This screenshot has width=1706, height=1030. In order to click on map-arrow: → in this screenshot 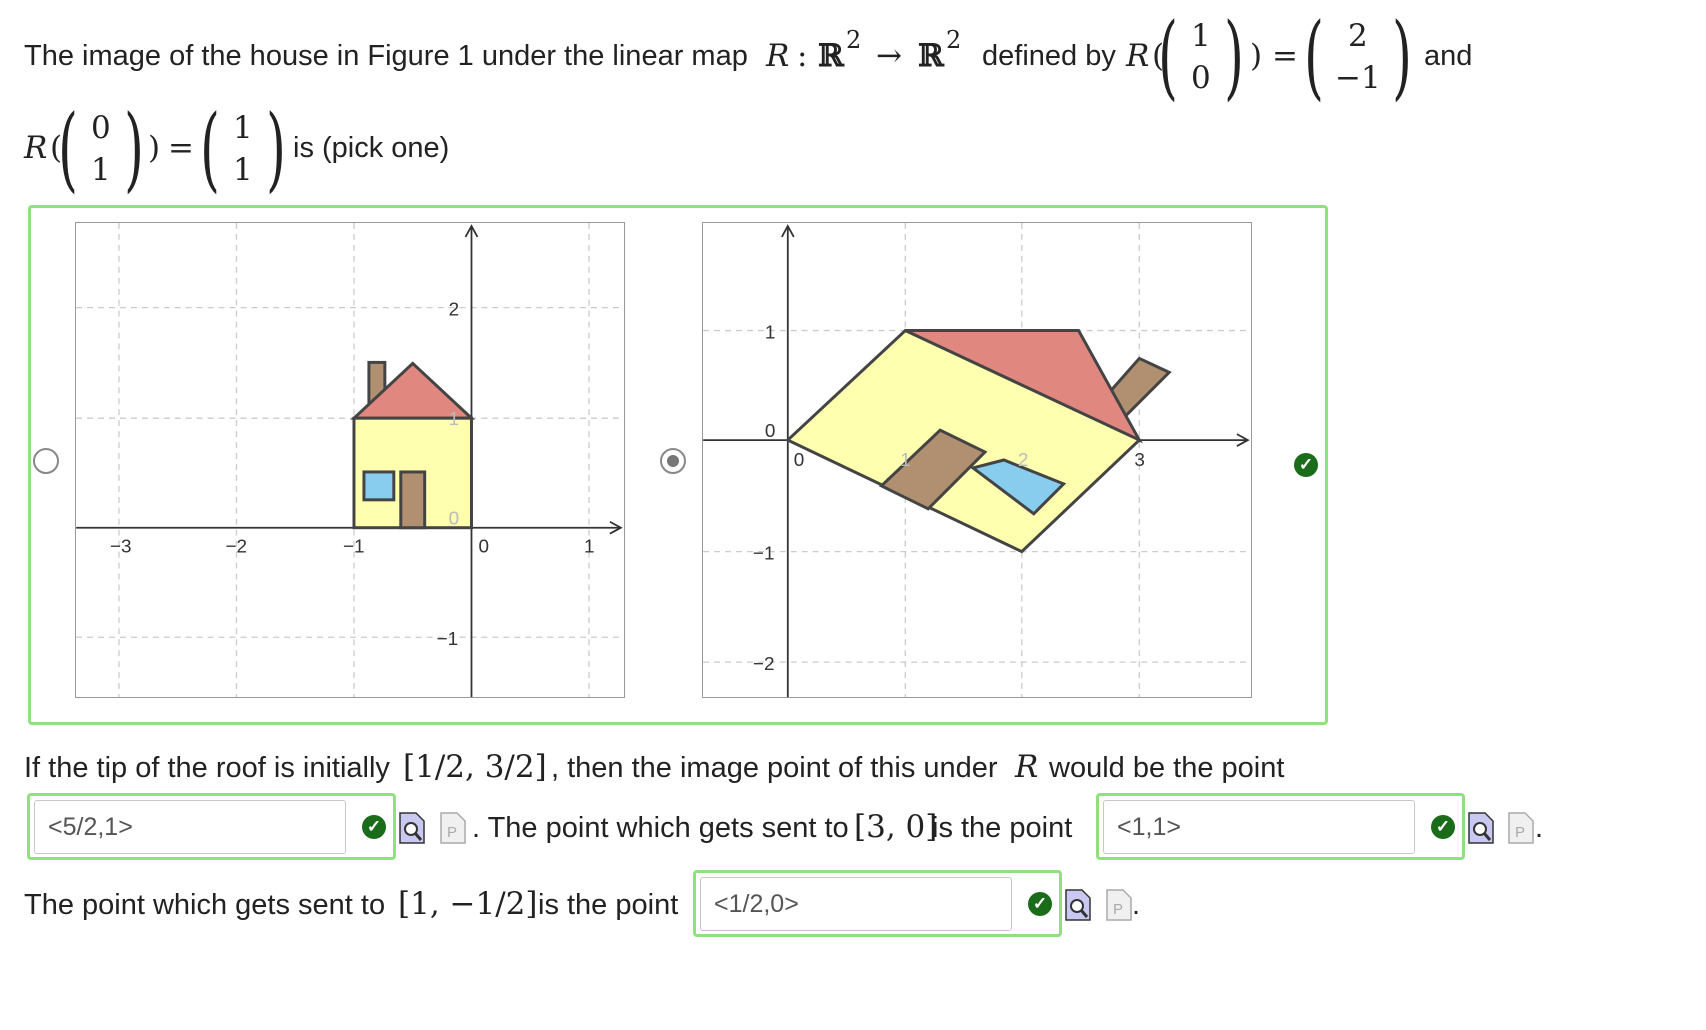, I will do `click(889, 56)`.